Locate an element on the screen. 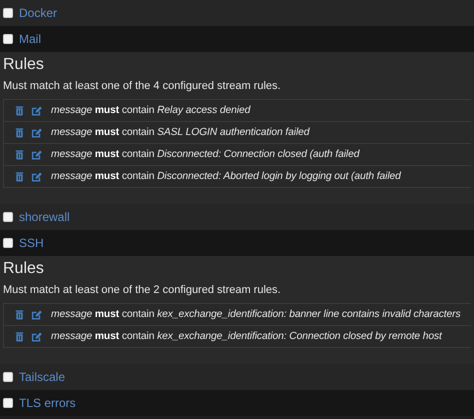 Image resolution: width=474 pixels, height=419 pixels. rules-description: Must match at least one of the 4 configured stream rules. is located at coordinates (142, 86).